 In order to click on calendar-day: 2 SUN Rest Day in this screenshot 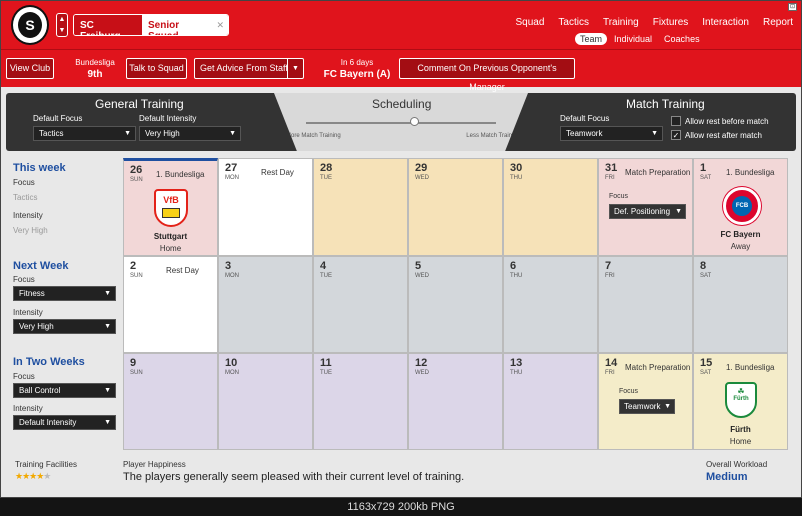, I will do `click(170, 304)`.